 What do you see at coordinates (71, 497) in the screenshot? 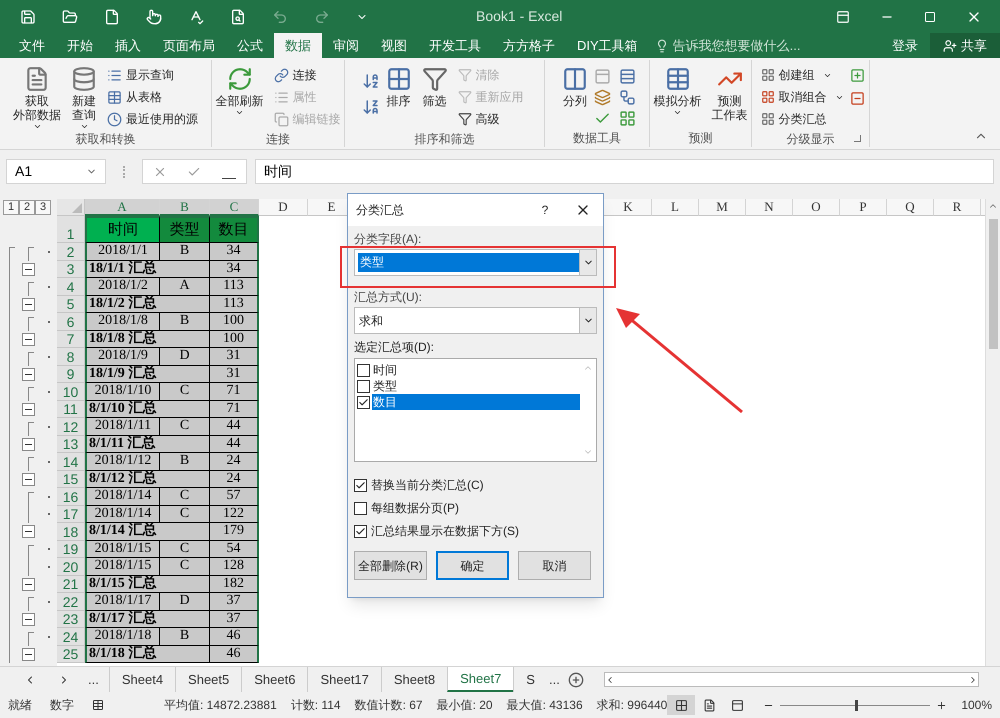
I see `row-header: 16` at bounding box center [71, 497].